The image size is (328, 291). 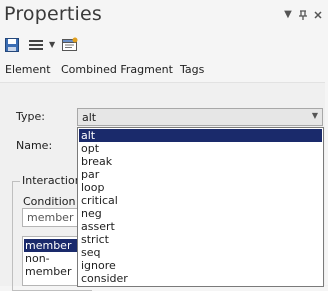 I want to click on tab-combined-fragment: Combined Fragment, so click(x=117, y=69).